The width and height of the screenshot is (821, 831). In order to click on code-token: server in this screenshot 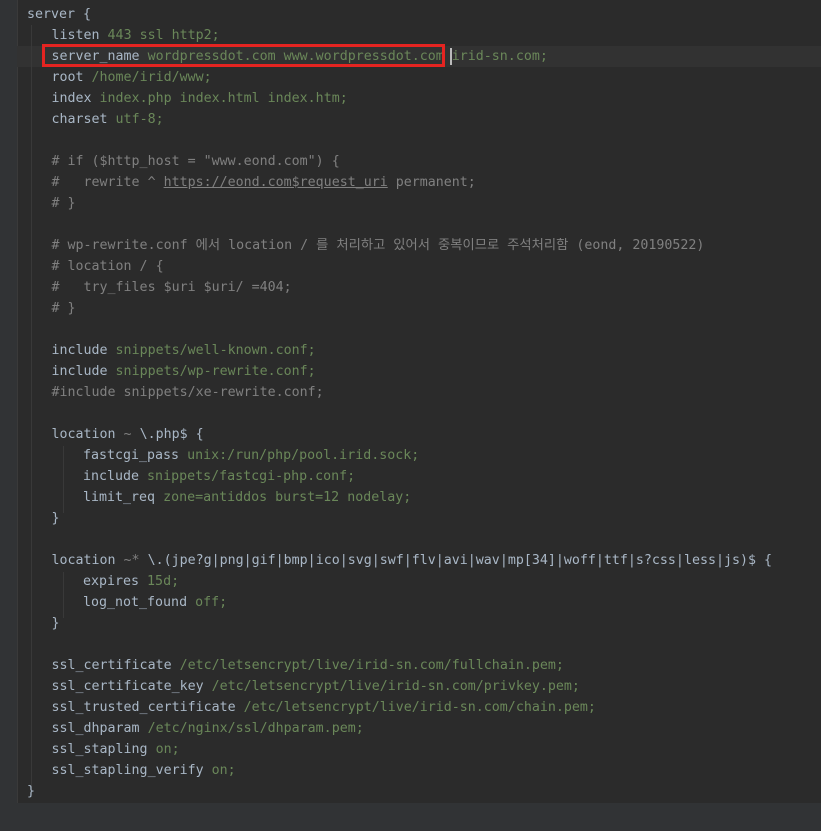, I will do `click(51, 14)`.